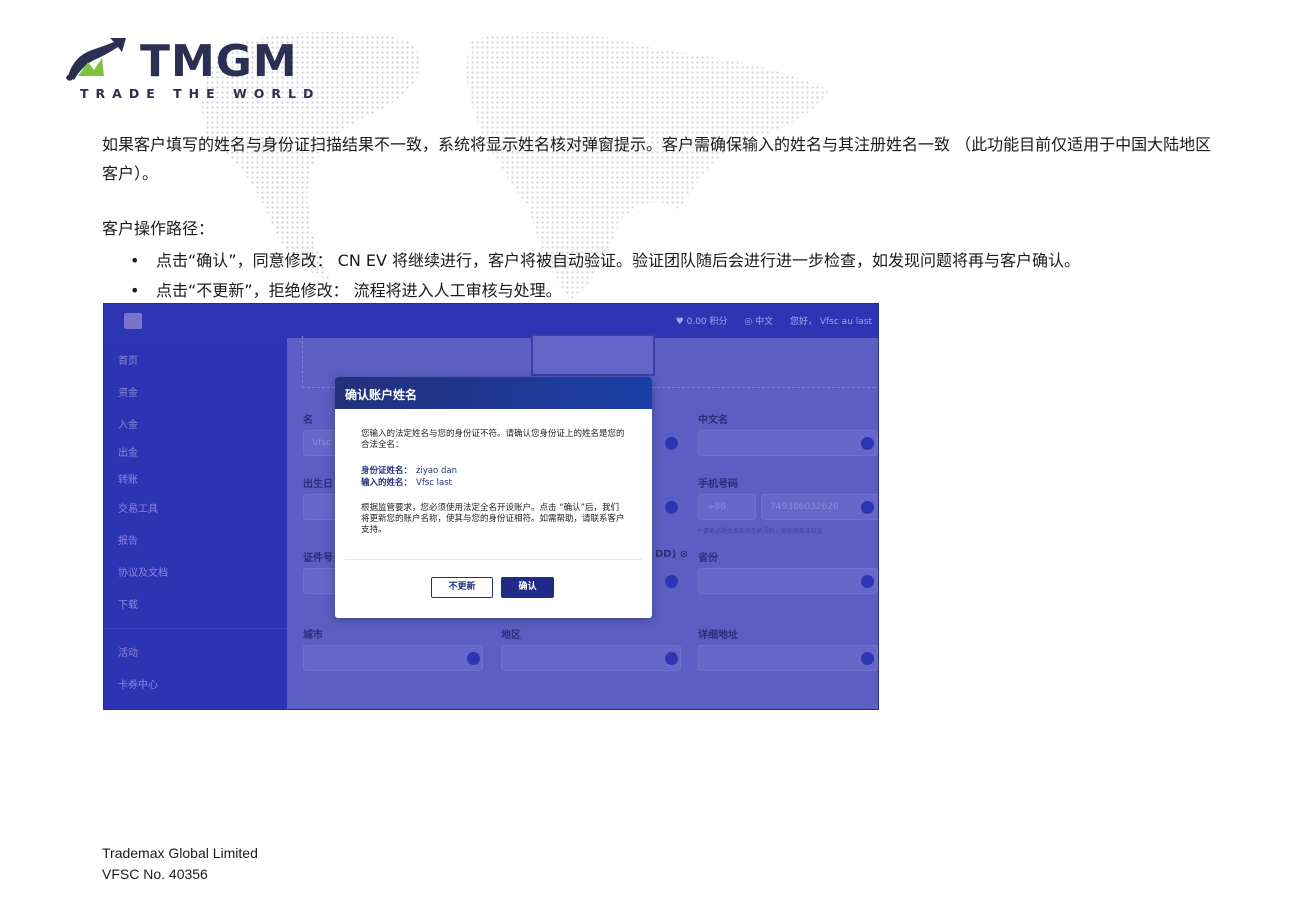 Image resolution: width=1300 pixels, height=920 pixels. Describe the element at coordinates (758, 322) in the screenshot. I see `language-switch: ◎ 中文` at that location.